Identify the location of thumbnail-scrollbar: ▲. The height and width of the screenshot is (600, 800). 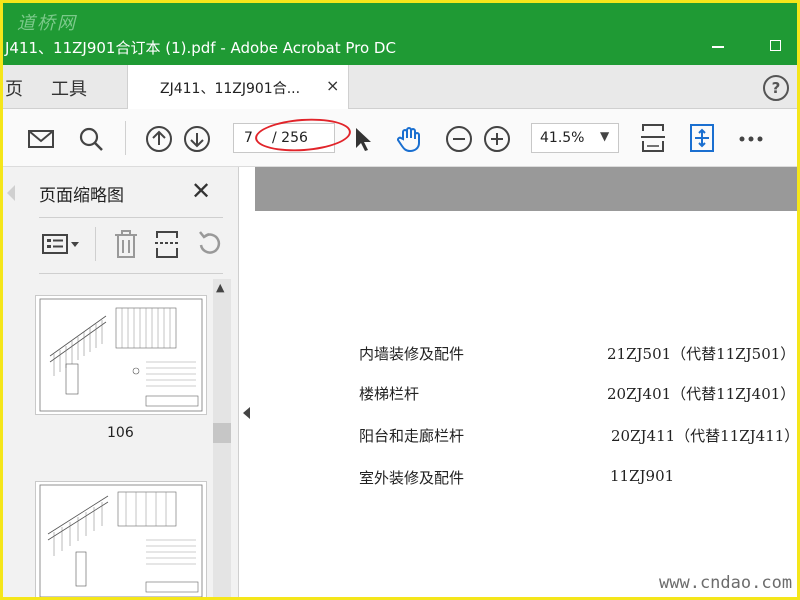
(222, 438).